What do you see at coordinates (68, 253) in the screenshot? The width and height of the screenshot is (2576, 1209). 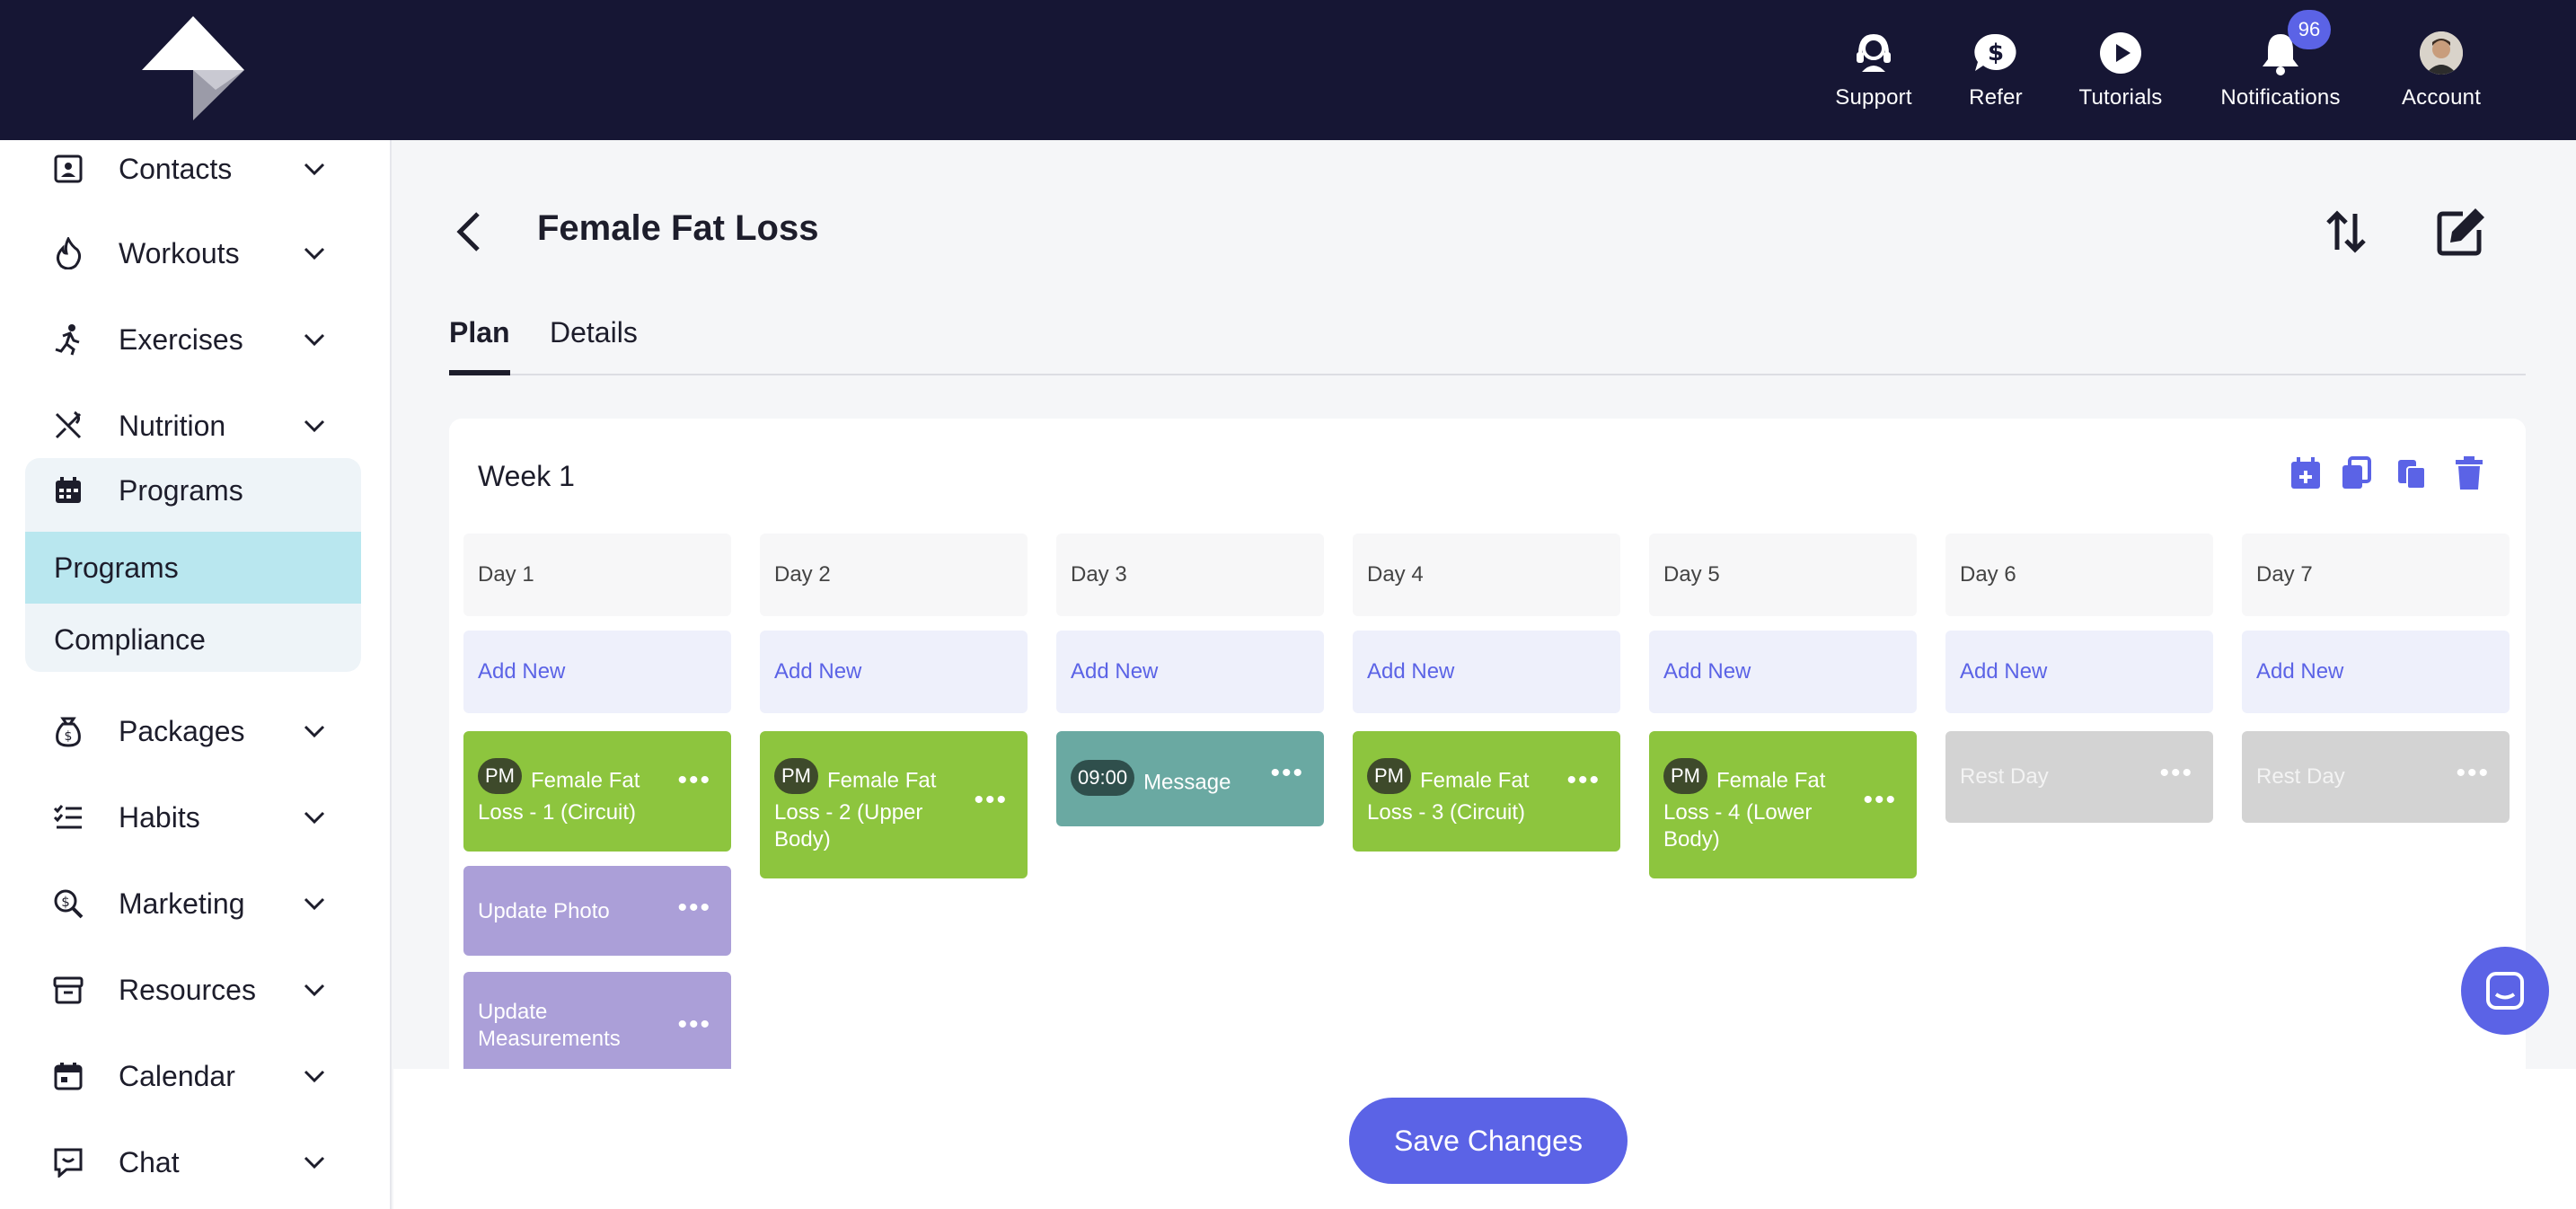 I see `flame-icon` at bounding box center [68, 253].